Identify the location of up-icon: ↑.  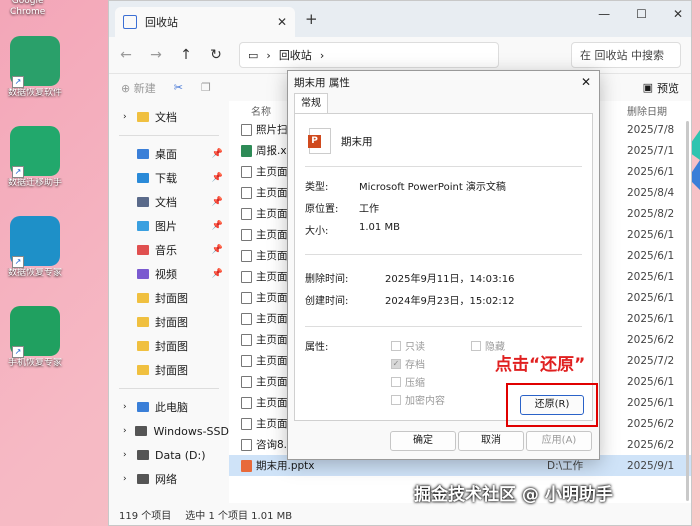
(186, 55).